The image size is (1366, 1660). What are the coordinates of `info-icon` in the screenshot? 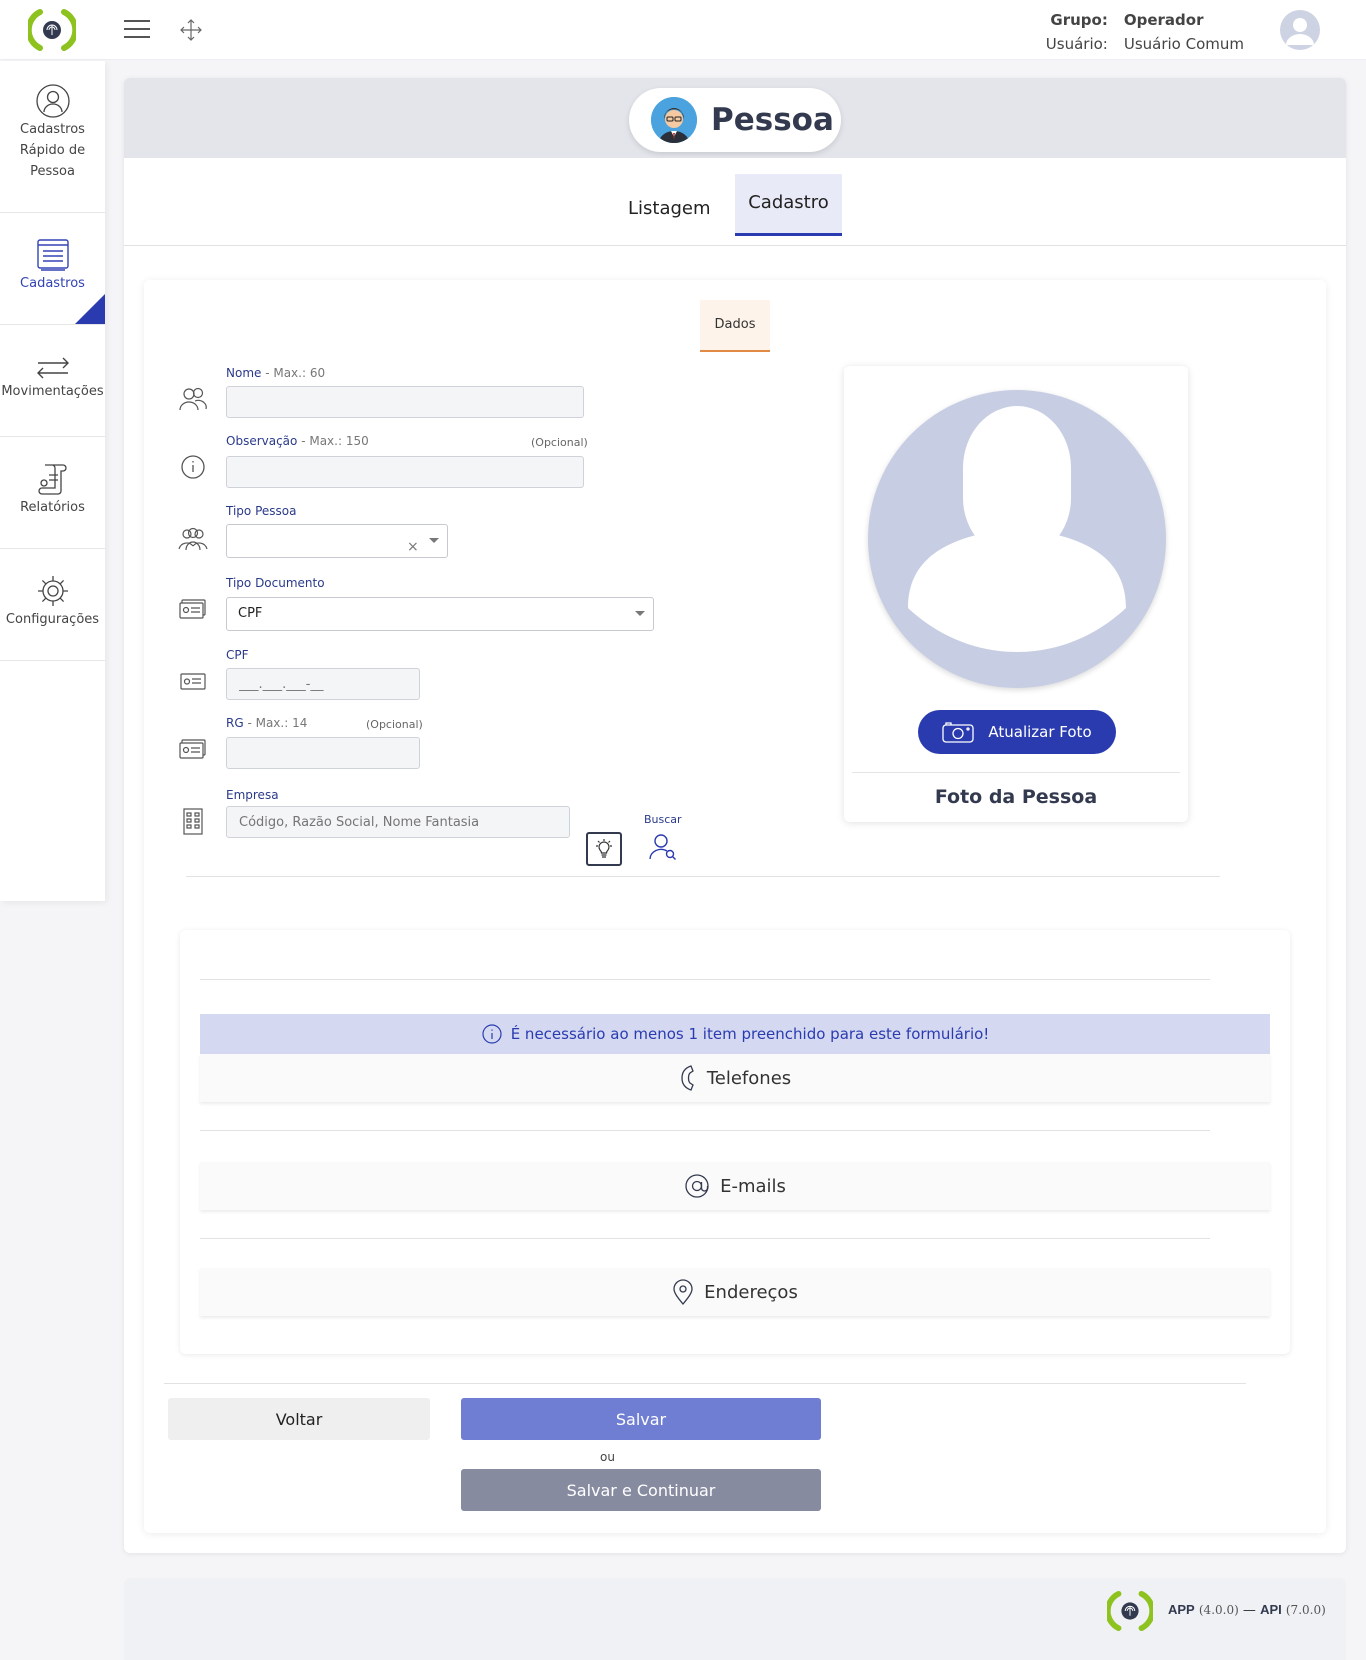 It's located at (193, 467).